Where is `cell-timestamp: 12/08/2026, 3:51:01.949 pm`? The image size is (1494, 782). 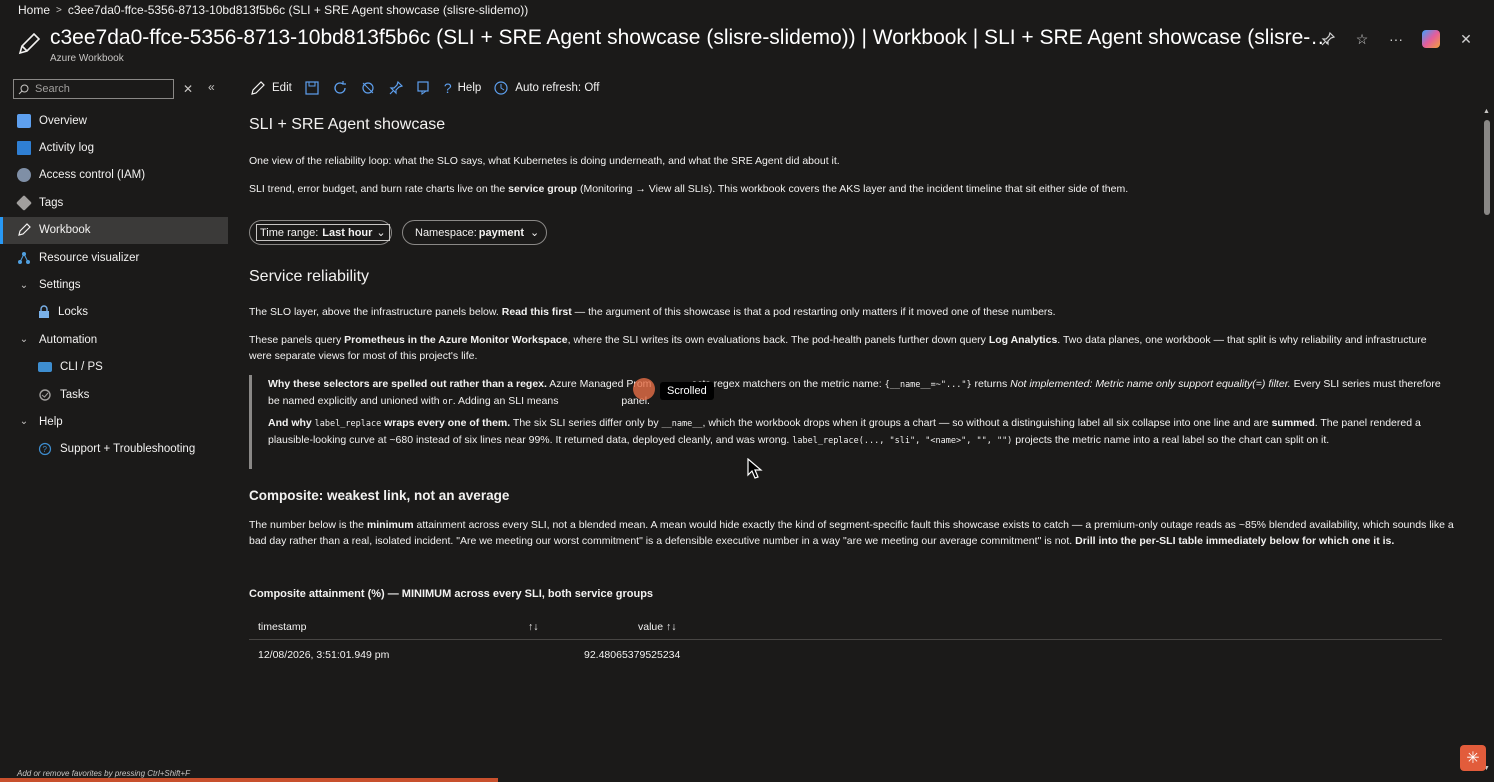
cell-timestamp: 12/08/2026, 3:51:01.949 pm is located at coordinates (324, 655).